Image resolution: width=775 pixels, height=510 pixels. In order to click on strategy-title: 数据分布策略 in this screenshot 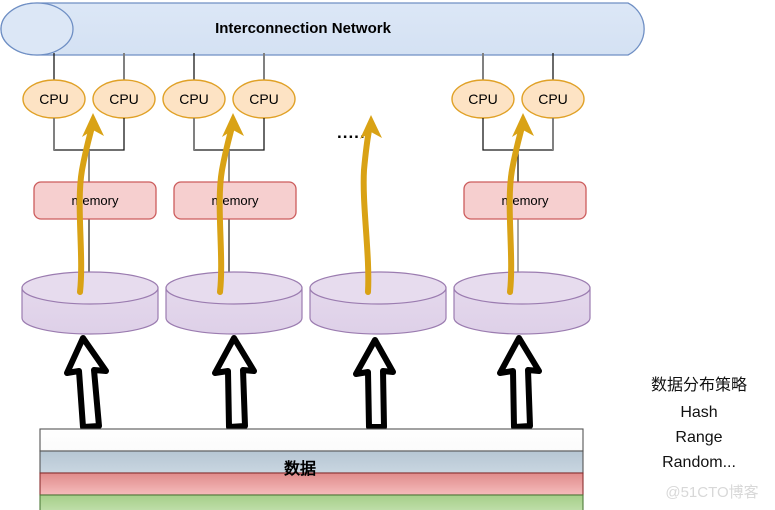, I will do `click(699, 385)`.